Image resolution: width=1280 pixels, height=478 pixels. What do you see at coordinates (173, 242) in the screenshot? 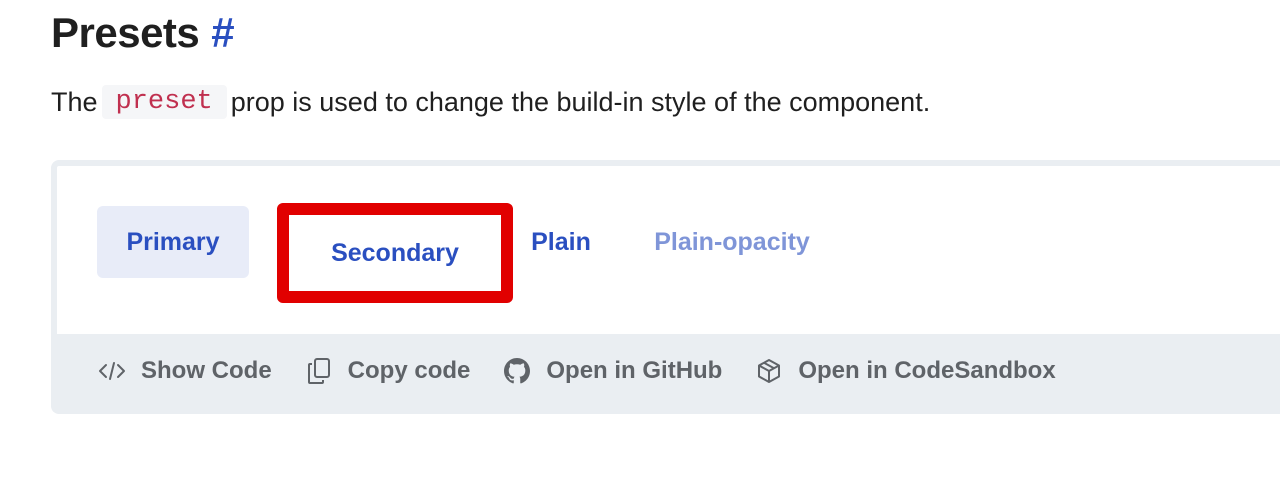
I see `primary-button: Primary` at bounding box center [173, 242].